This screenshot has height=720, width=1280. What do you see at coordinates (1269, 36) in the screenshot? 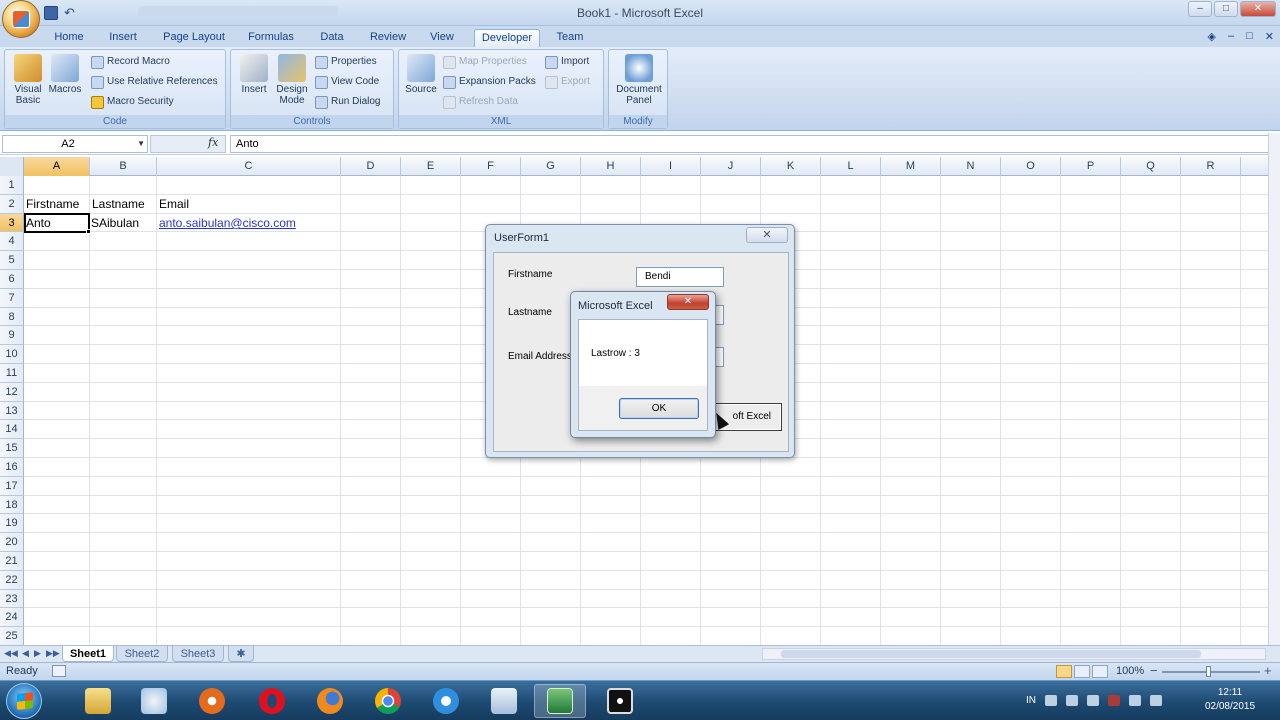
I see `ribbon-close-icon: ✕` at bounding box center [1269, 36].